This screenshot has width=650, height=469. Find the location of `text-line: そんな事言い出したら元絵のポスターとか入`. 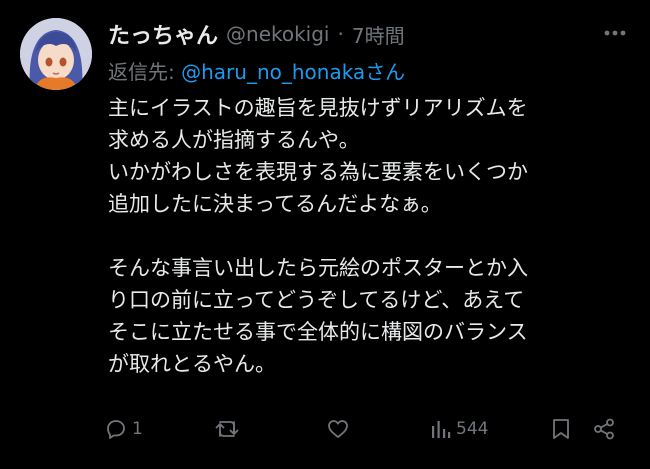

text-line: そんな事言い出したら元絵のポスターとか入 is located at coordinates (318, 268).